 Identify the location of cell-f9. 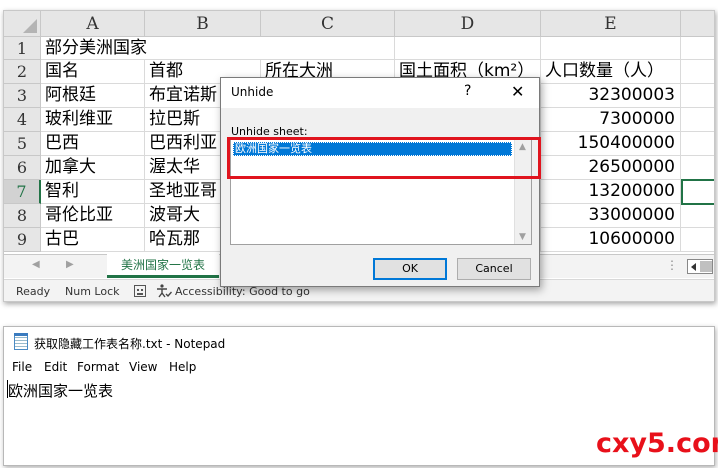
(697, 240).